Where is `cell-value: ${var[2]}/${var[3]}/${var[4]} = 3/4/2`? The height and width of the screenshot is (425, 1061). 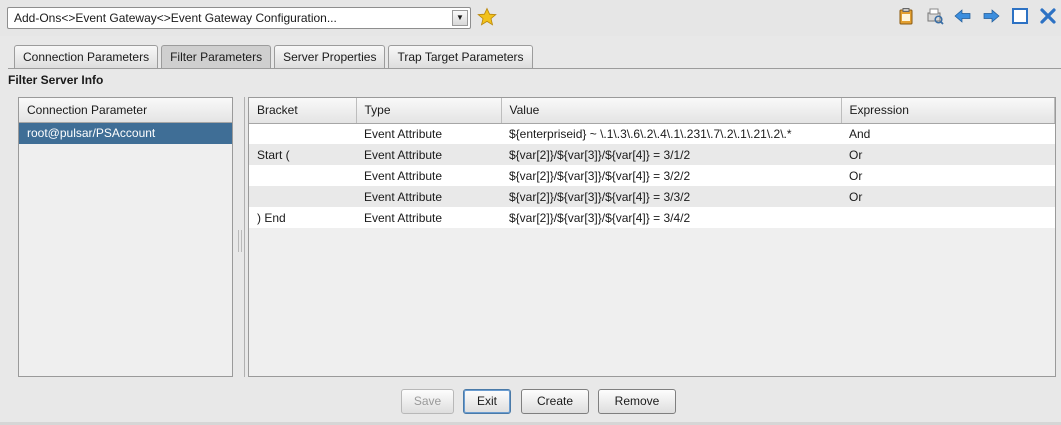
cell-value: ${var[2]}/${var[3]}/${var[4]} = 3/4/2 is located at coordinates (671, 217).